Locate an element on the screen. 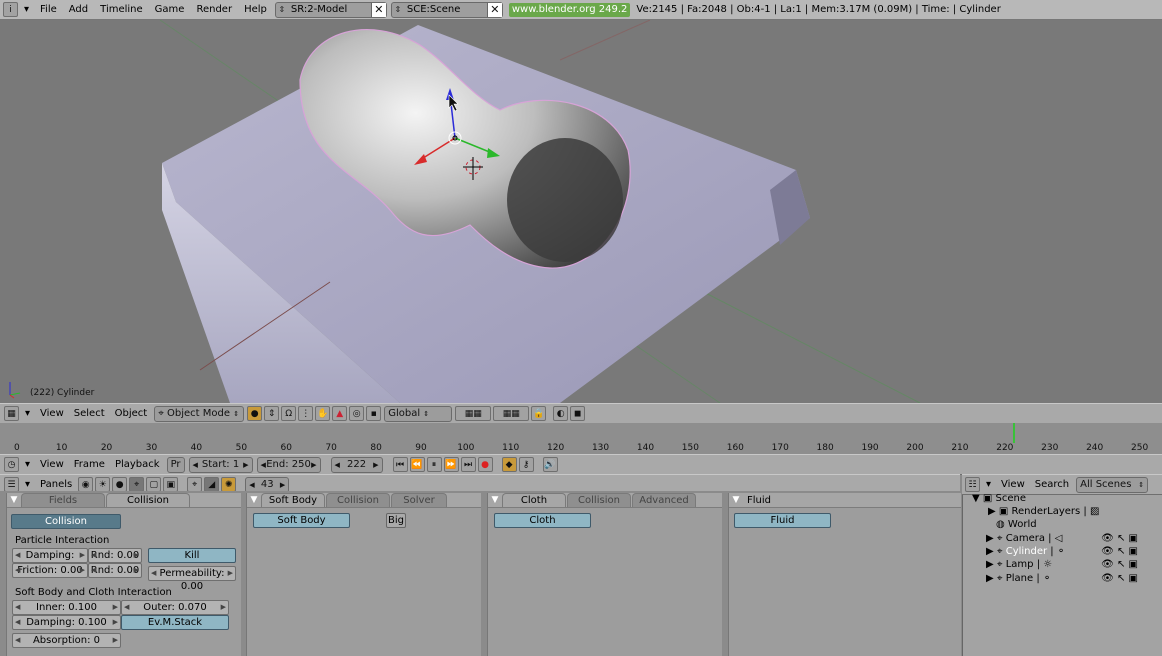  menu-outliner-view: View is located at coordinates (1013, 484).